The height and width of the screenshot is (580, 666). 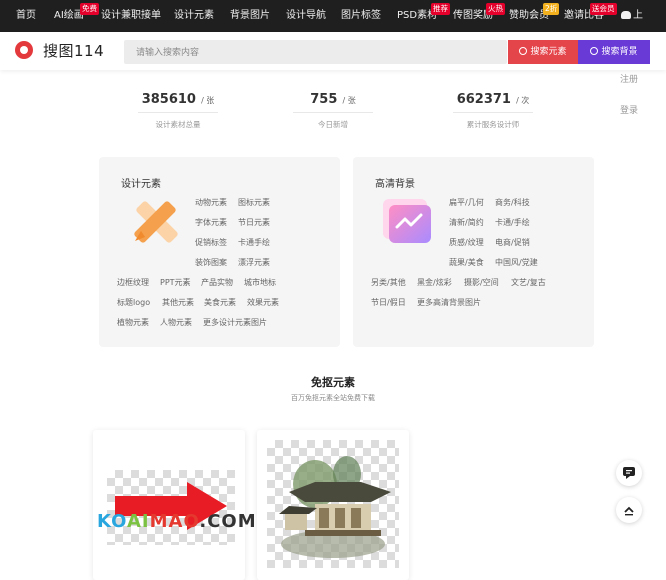 What do you see at coordinates (629, 78) in the screenshot?
I see `register-link: 注册` at bounding box center [629, 78].